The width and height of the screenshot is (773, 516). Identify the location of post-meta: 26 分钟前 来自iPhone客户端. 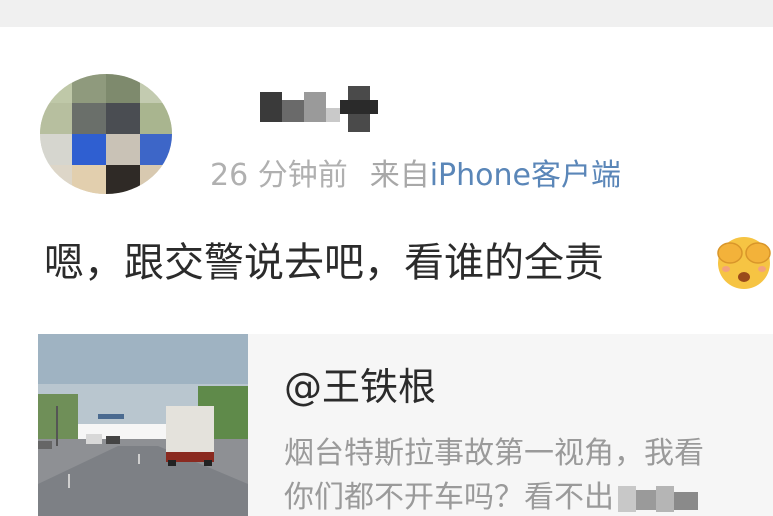
(415, 176).